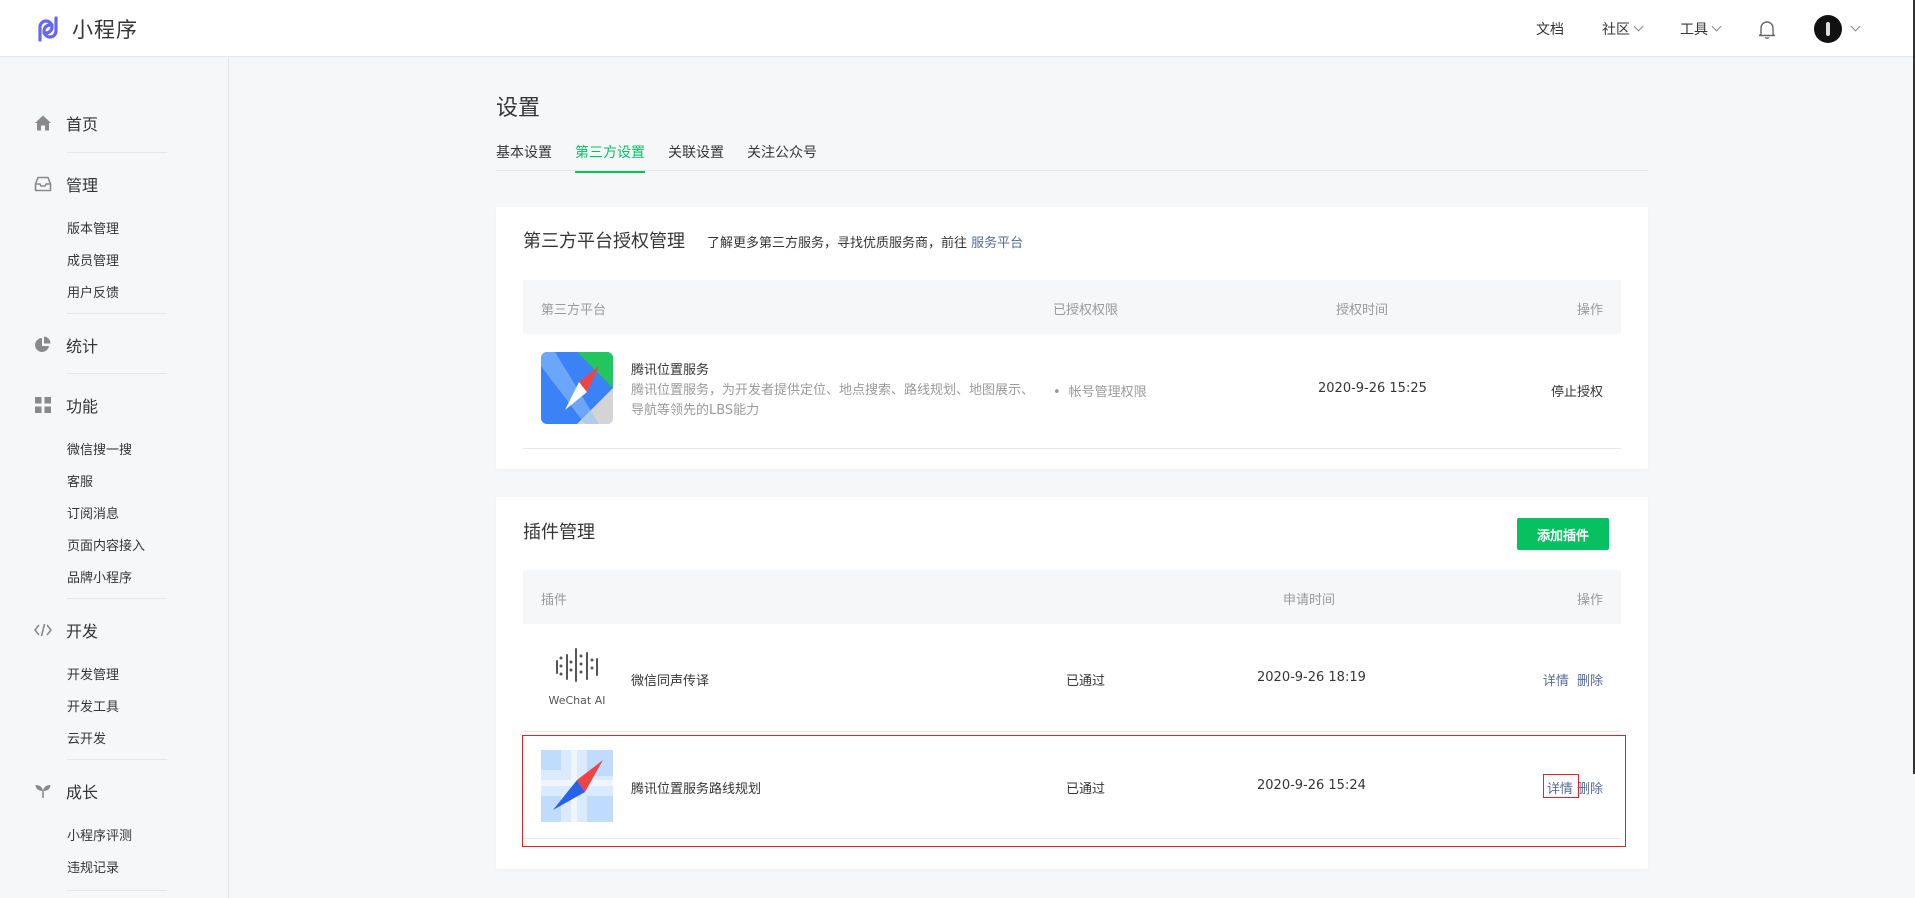  Describe the element at coordinates (554, 600) in the screenshot. I see `col-plugin: 插件` at that location.